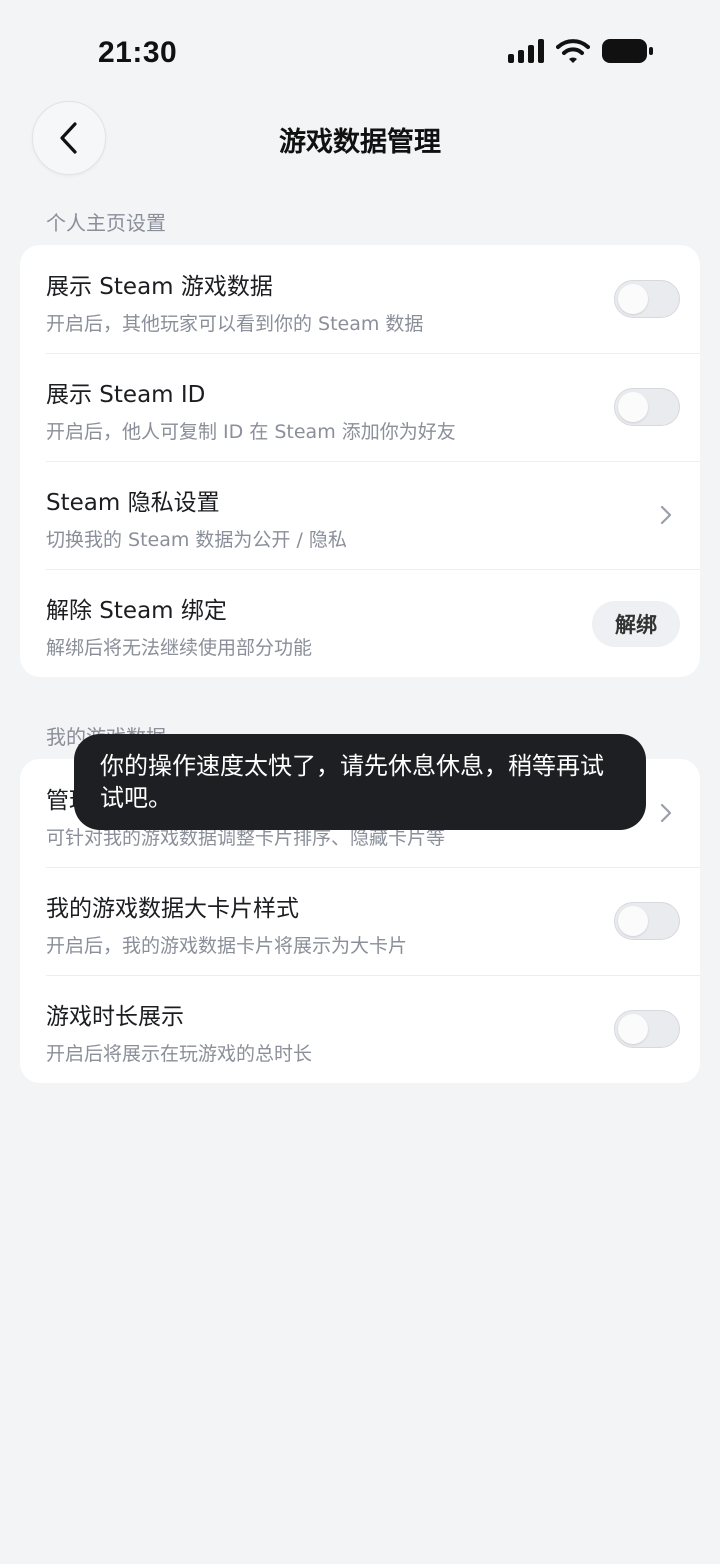 This screenshot has height=1564, width=720. What do you see at coordinates (636, 624) in the screenshot?
I see `unbind-button: 解绑` at bounding box center [636, 624].